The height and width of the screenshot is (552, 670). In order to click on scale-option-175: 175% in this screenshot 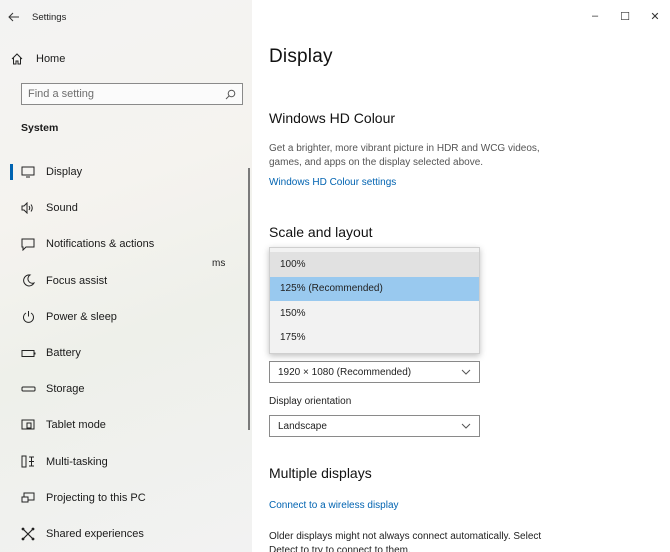, I will do `click(374, 338)`.